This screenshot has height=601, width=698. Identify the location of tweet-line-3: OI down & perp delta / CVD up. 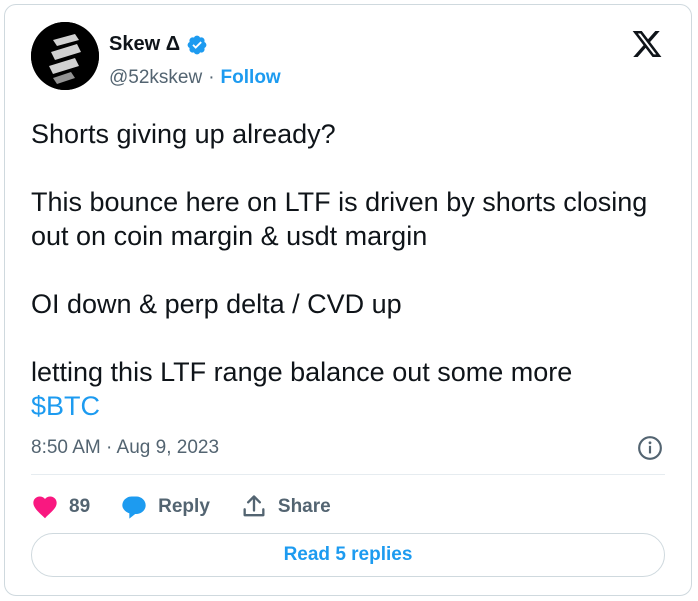
(216, 304).